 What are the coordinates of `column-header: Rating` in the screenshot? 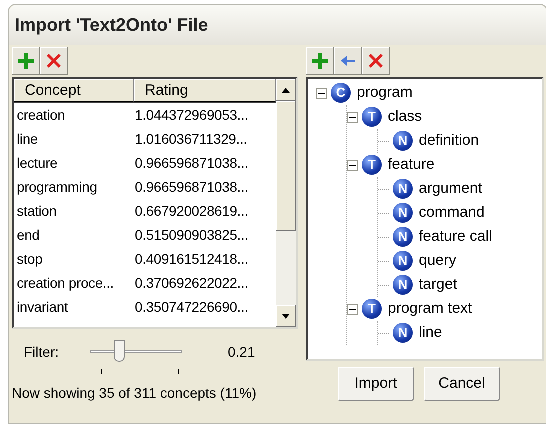 It's located at (205, 90).